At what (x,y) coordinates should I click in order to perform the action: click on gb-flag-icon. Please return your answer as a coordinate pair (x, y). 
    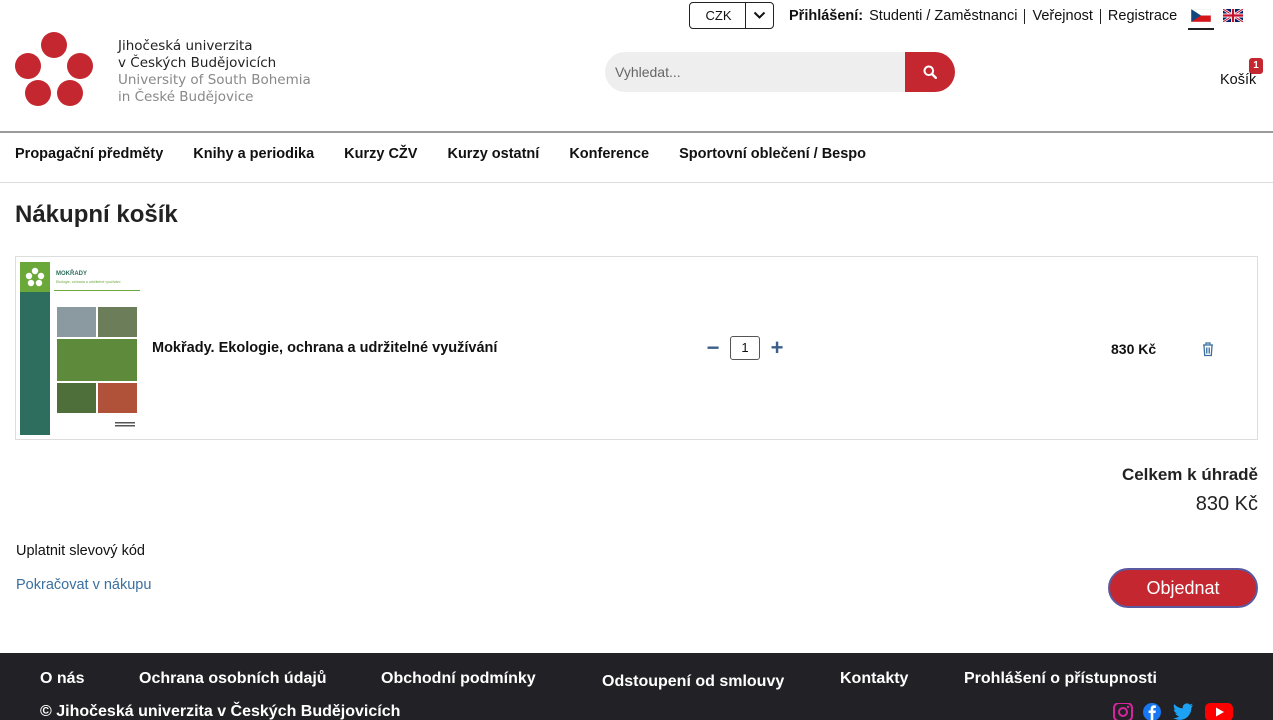
    Looking at the image, I should click on (1233, 15).